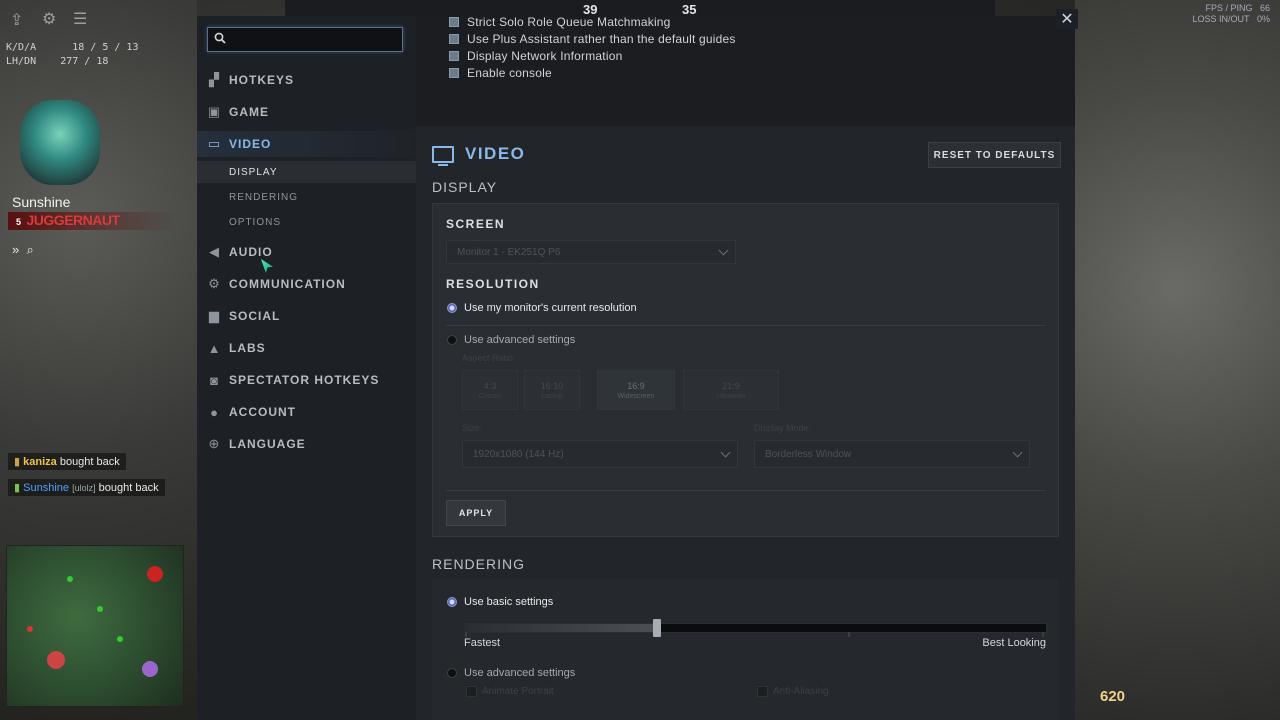 This screenshot has height=720, width=1280. What do you see at coordinates (306, 316) in the screenshot?
I see `nav-item-social: ▆ SOCIAL` at bounding box center [306, 316].